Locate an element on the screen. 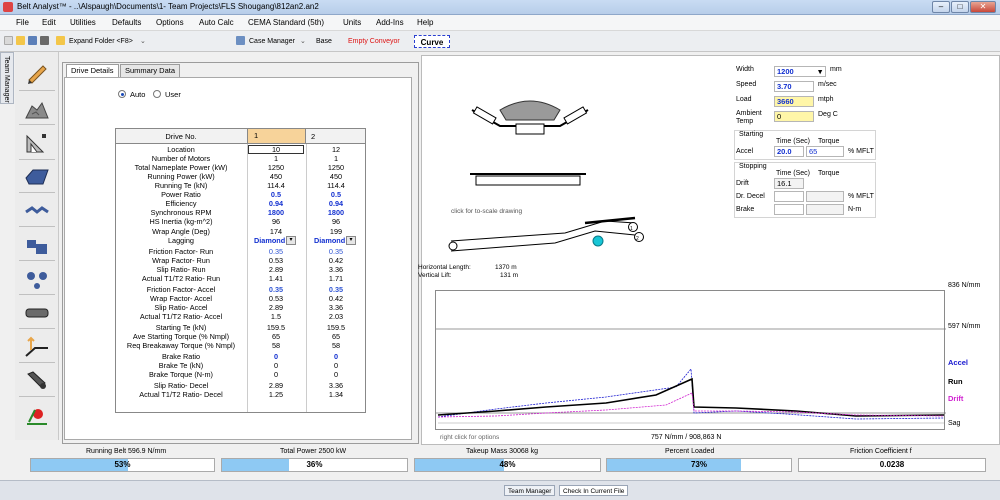 The width and height of the screenshot is (1000, 500). drive-1-value: 58 is located at coordinates (276, 345).